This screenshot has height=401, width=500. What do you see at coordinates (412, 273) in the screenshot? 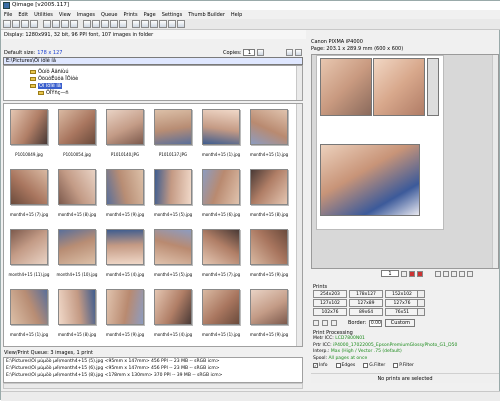
I see `arrow-left-icon` at bounding box center [412, 273].